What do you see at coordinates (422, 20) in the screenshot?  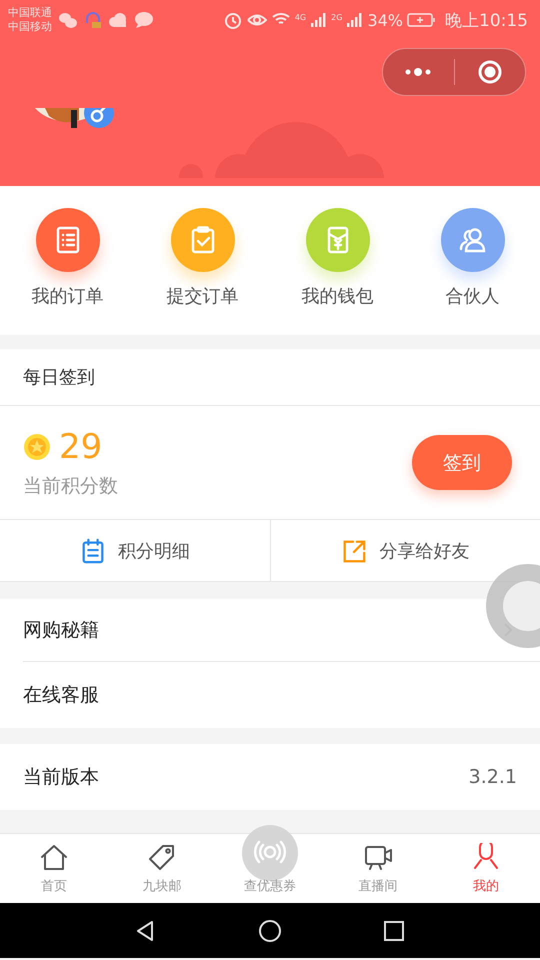 I see `battery-icon` at bounding box center [422, 20].